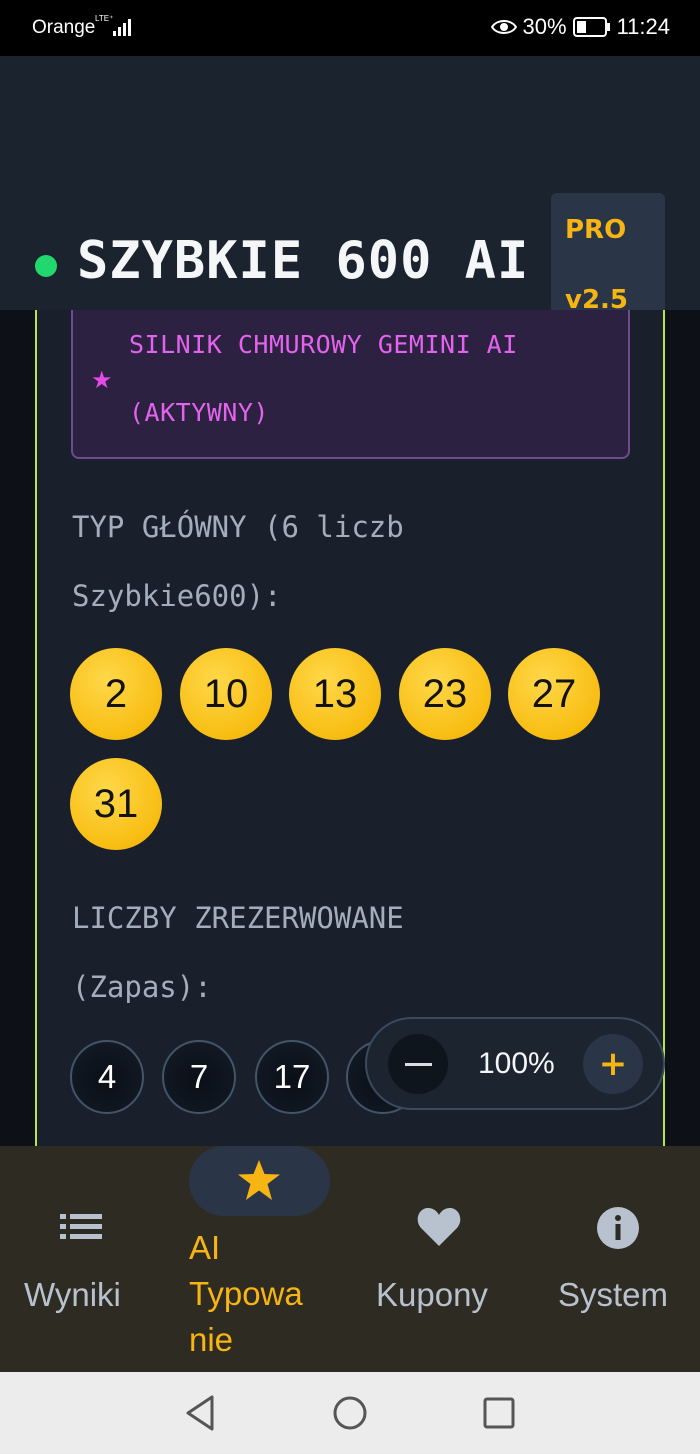  What do you see at coordinates (72, 1294) in the screenshot?
I see `nav-label: Wyniki` at bounding box center [72, 1294].